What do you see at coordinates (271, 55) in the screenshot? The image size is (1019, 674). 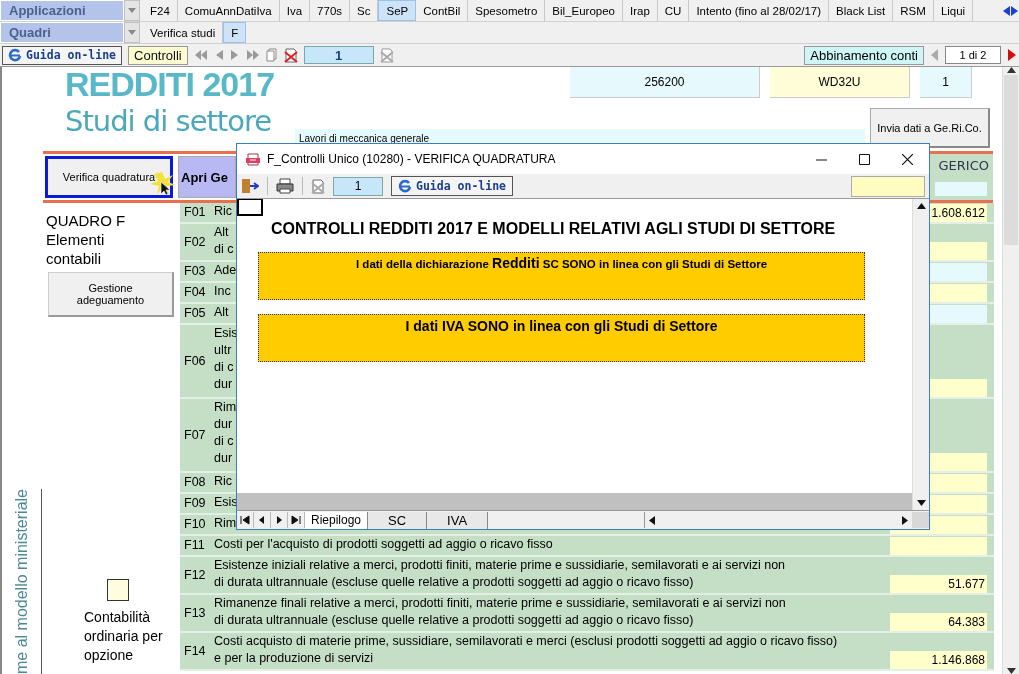 I see `copy-icon` at bounding box center [271, 55].